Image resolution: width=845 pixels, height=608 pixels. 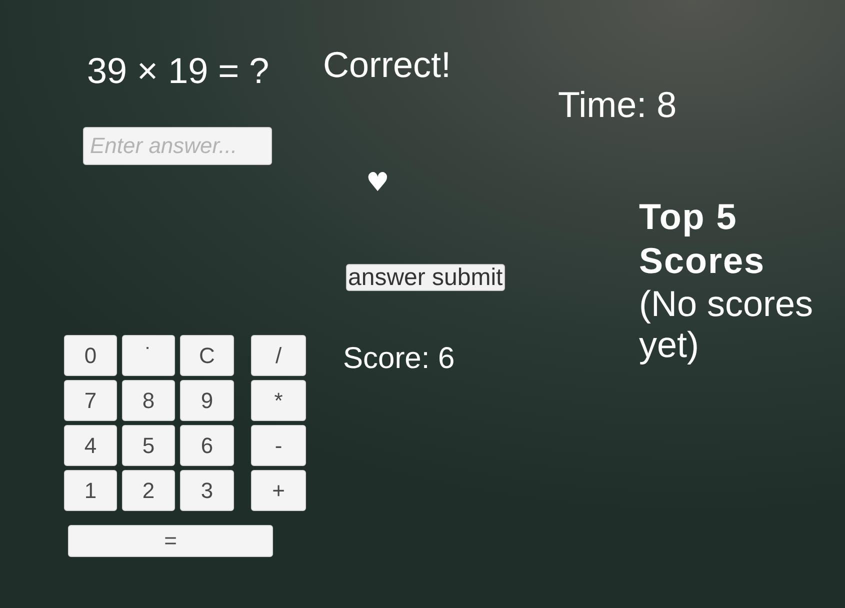 I want to click on keypad-key: 7, so click(x=90, y=400).